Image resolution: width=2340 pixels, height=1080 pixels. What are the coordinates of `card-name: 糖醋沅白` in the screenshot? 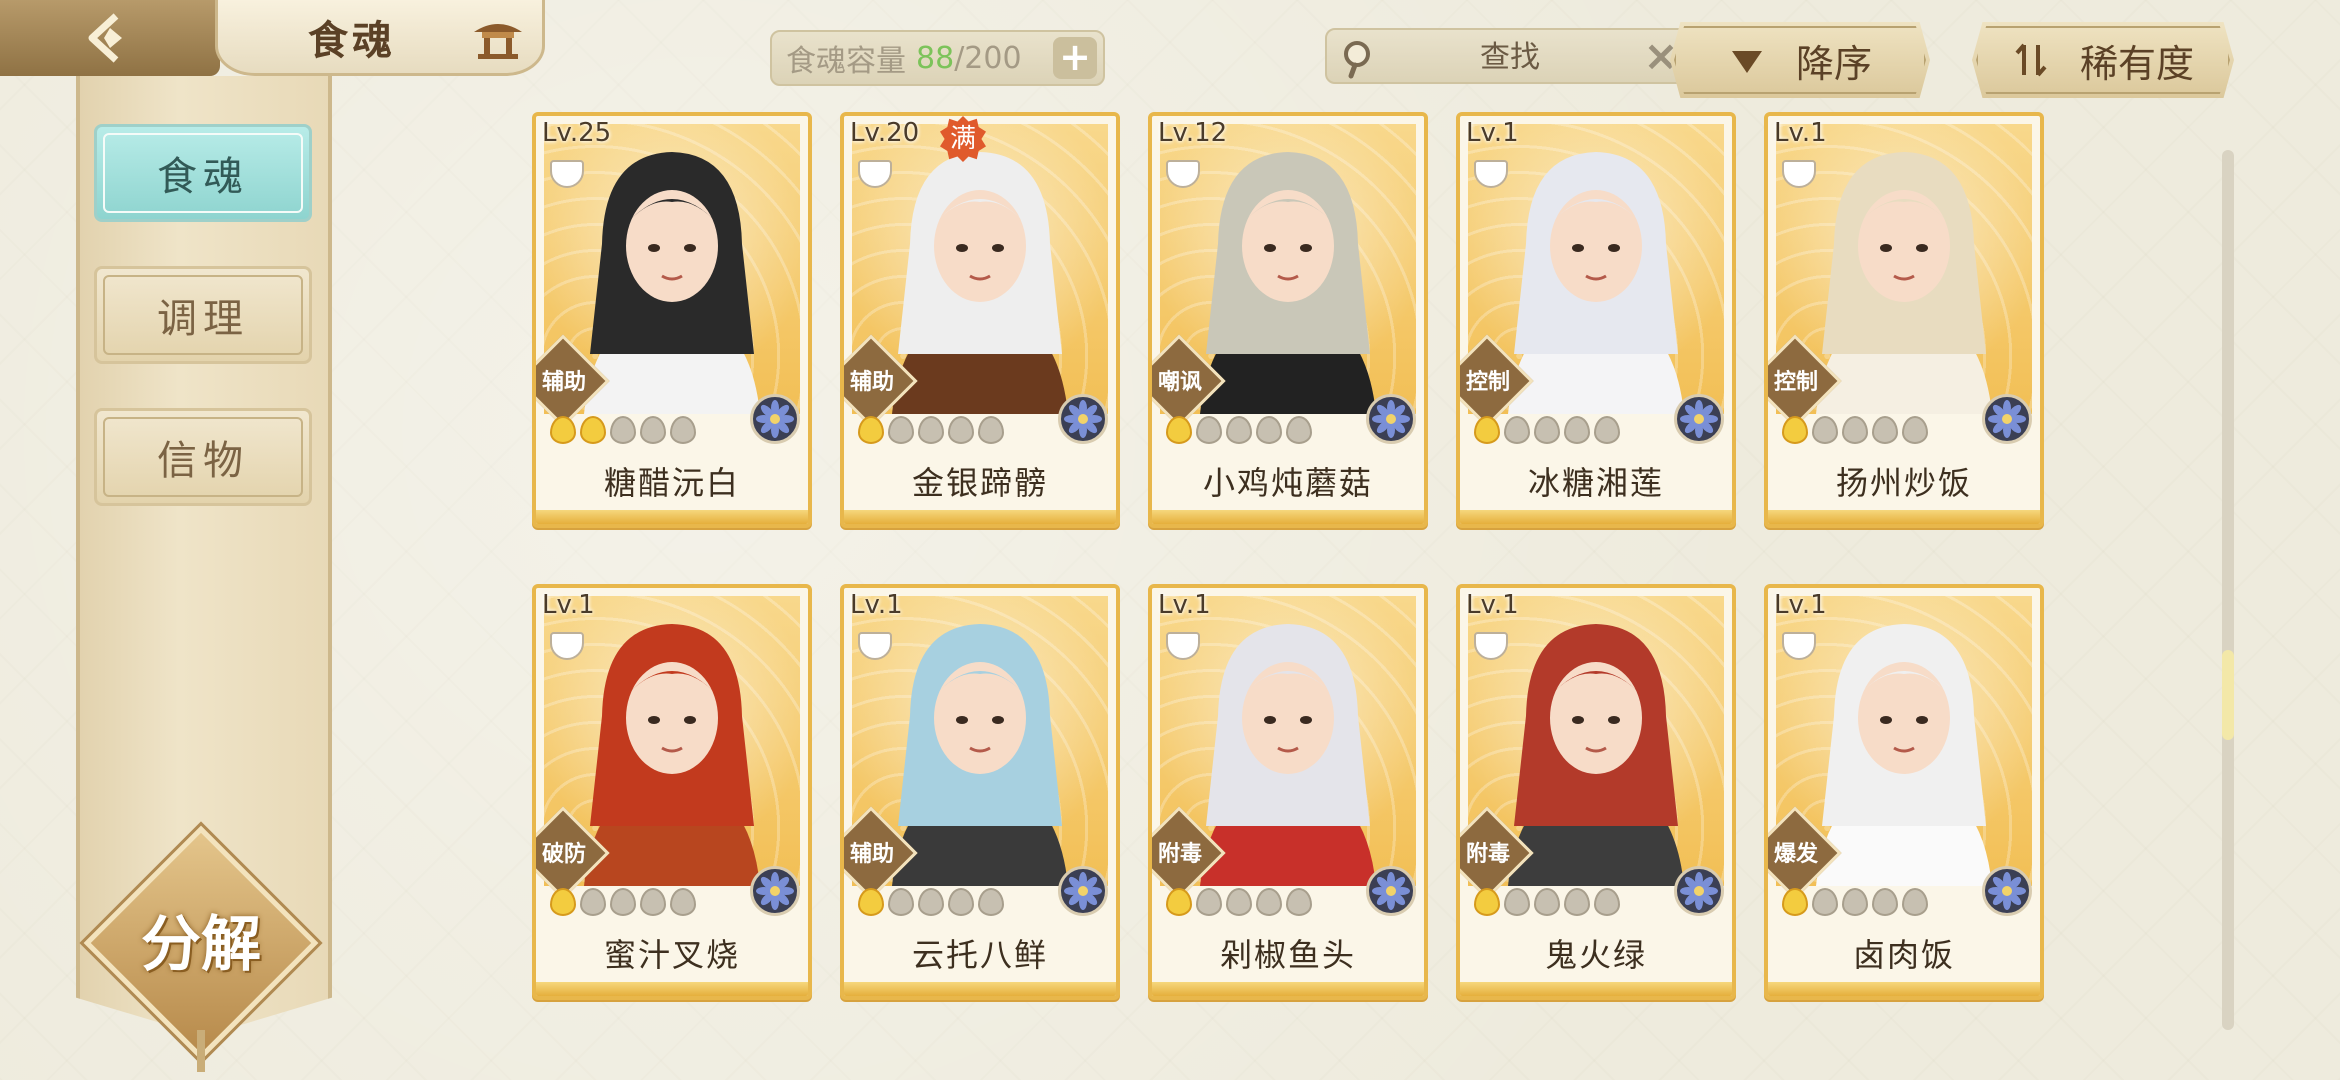 It's located at (671, 483).